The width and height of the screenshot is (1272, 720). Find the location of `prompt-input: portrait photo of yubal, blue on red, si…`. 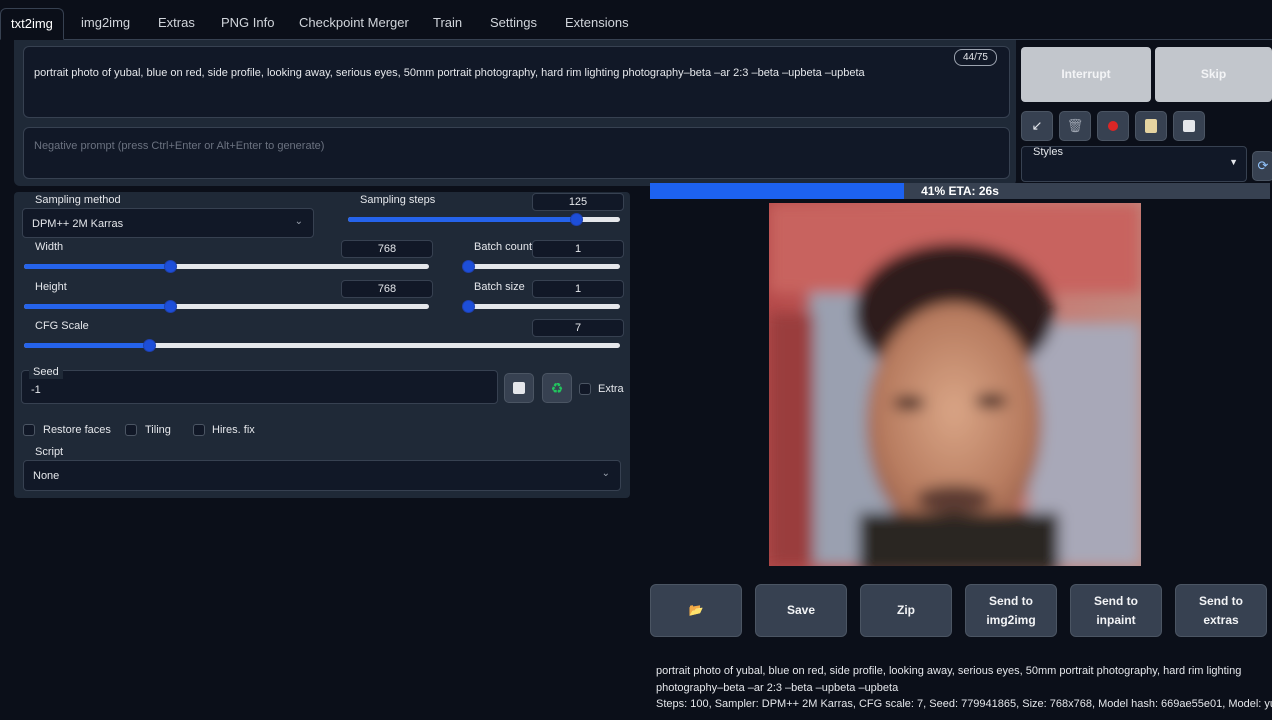

prompt-input: portrait photo of yubal, blue on red, si… is located at coordinates (516, 82).